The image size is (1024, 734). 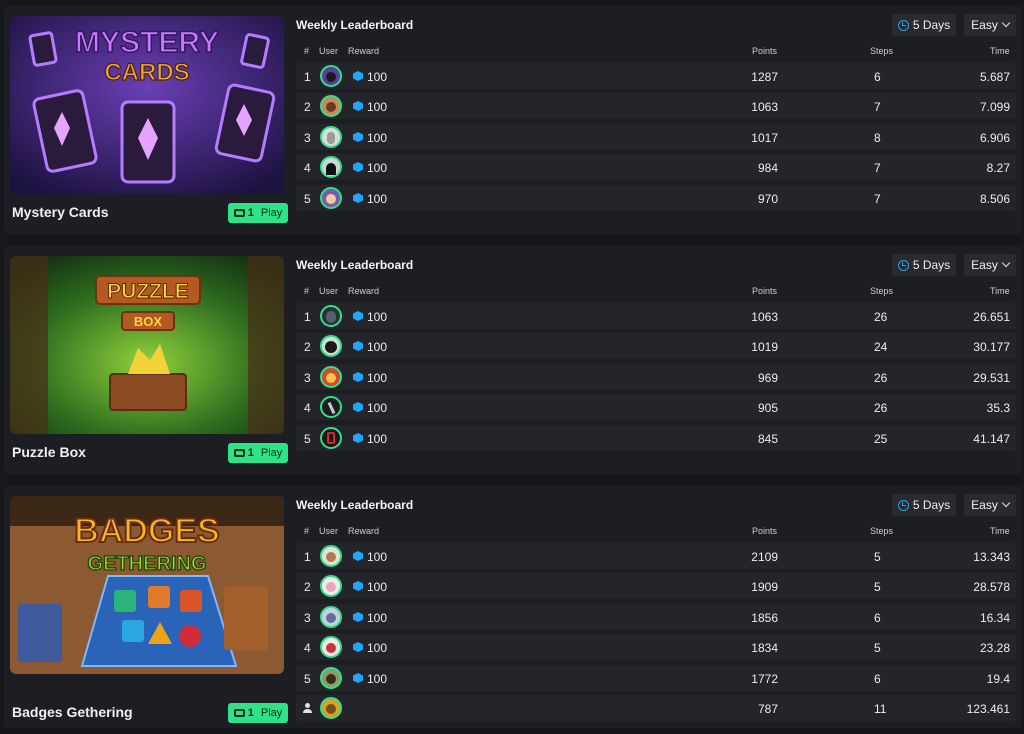 What do you see at coordinates (1006, 23) in the screenshot?
I see `chevron-down-icon` at bounding box center [1006, 23].